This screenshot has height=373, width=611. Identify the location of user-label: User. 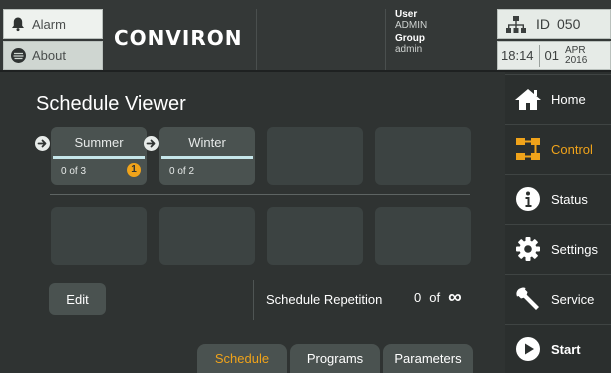
(406, 14).